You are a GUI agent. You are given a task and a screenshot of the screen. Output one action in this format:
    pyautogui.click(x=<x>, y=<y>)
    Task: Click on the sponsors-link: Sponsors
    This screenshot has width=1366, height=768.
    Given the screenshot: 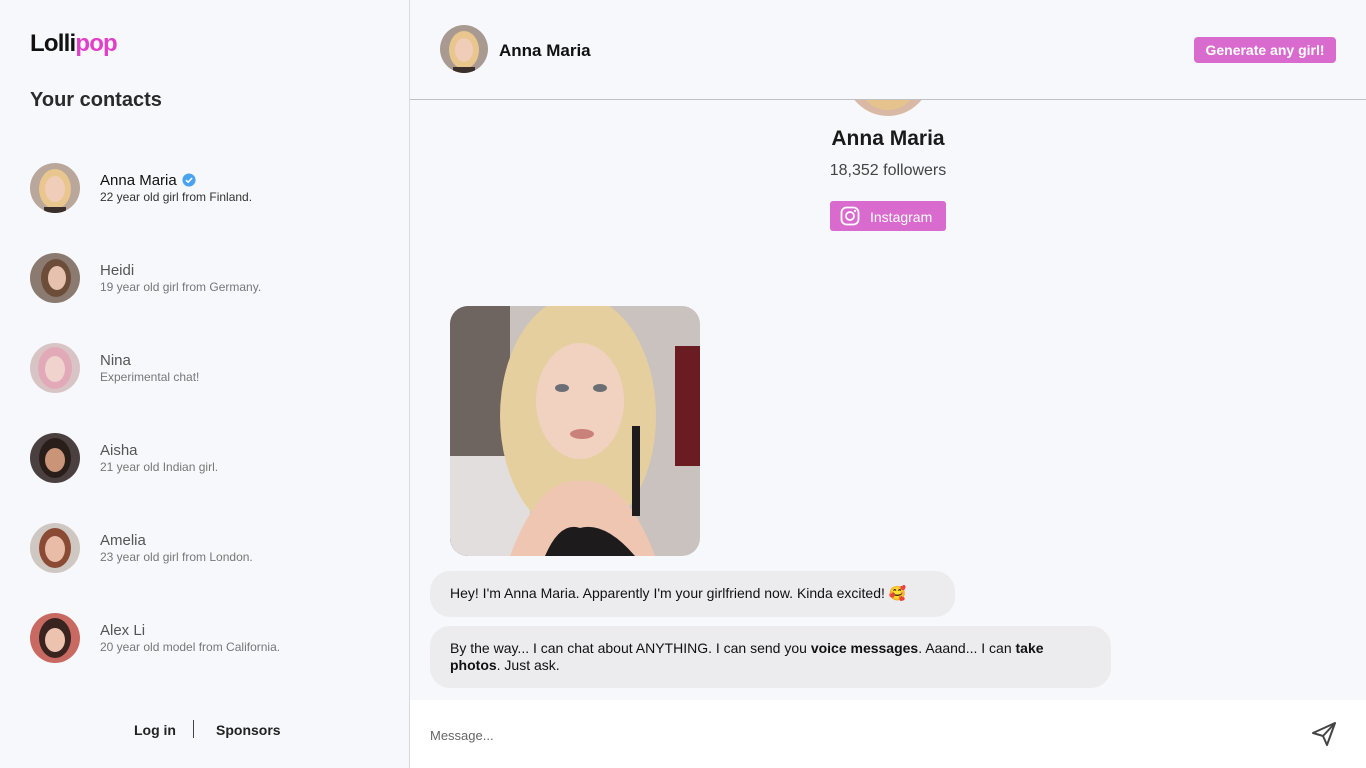 What is the action you would take?
    pyautogui.click(x=248, y=730)
    